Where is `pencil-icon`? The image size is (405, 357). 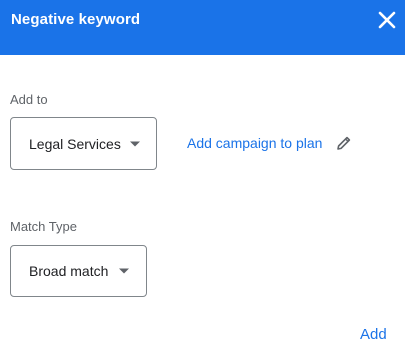 pencil-icon is located at coordinates (344, 143).